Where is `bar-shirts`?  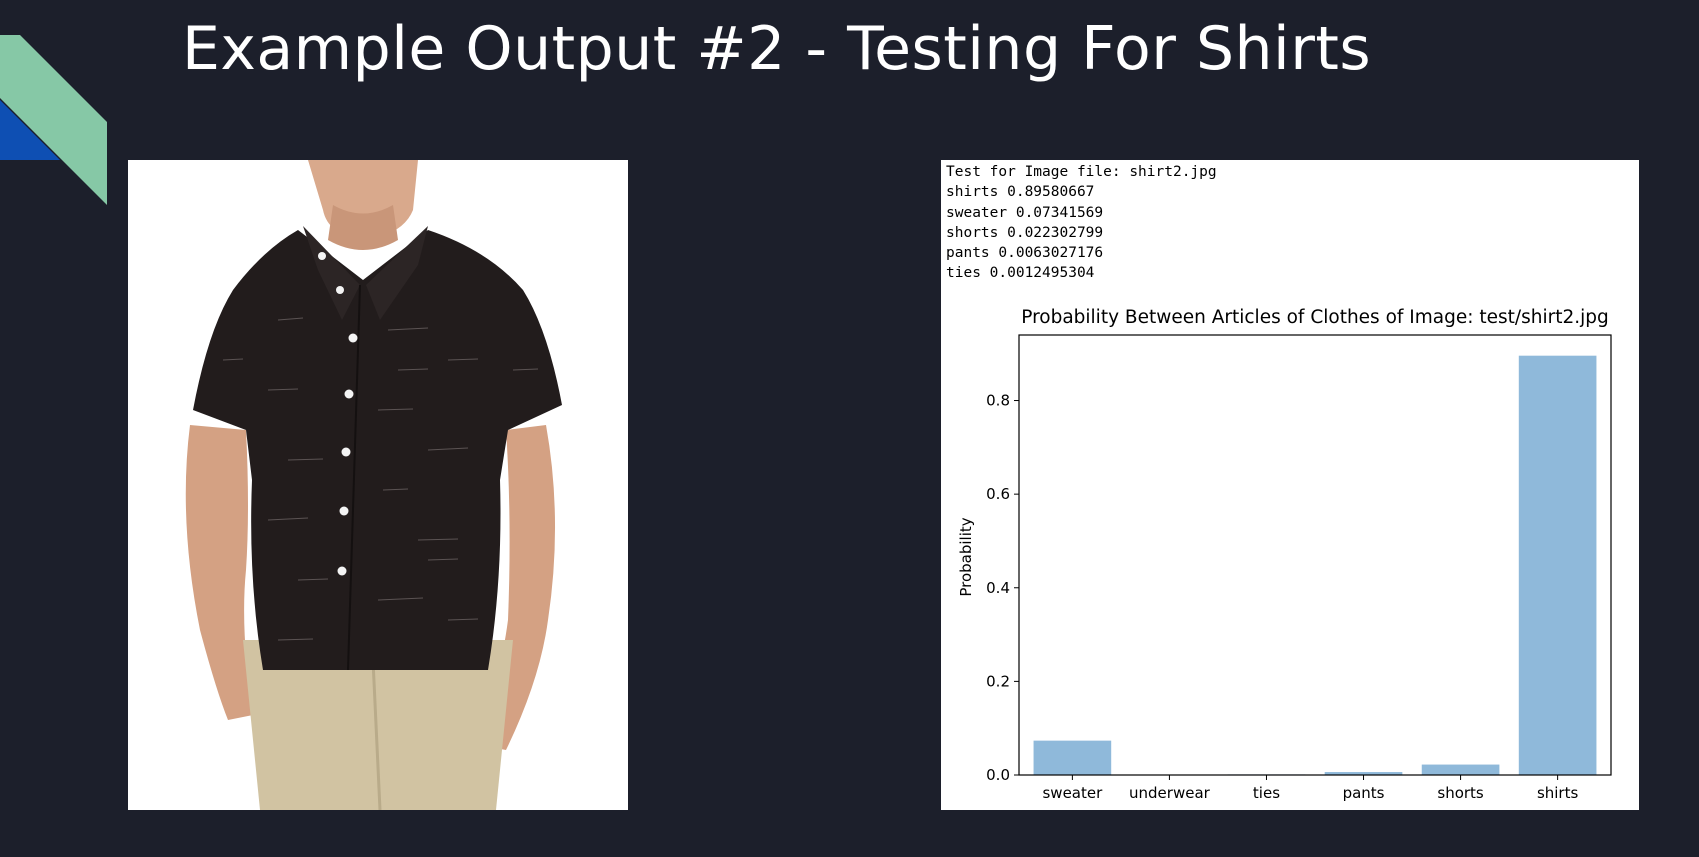
bar-shirts is located at coordinates (1557, 565).